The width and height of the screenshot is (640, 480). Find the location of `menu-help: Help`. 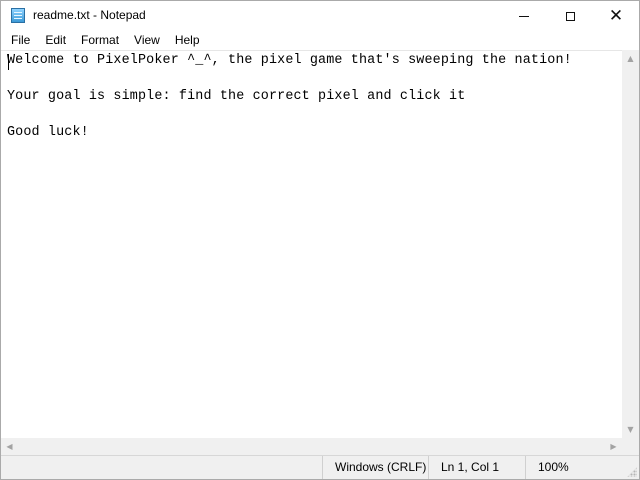

menu-help: Help is located at coordinates (187, 40).